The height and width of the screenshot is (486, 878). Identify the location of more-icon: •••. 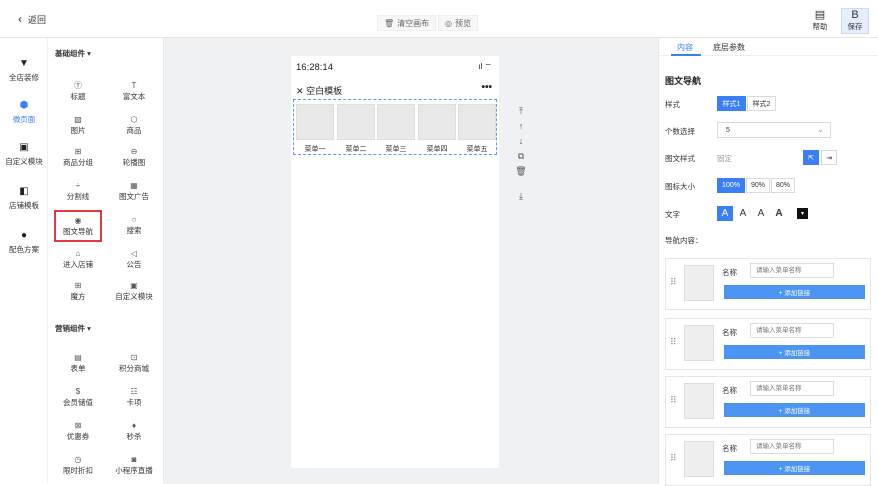
(486, 87).